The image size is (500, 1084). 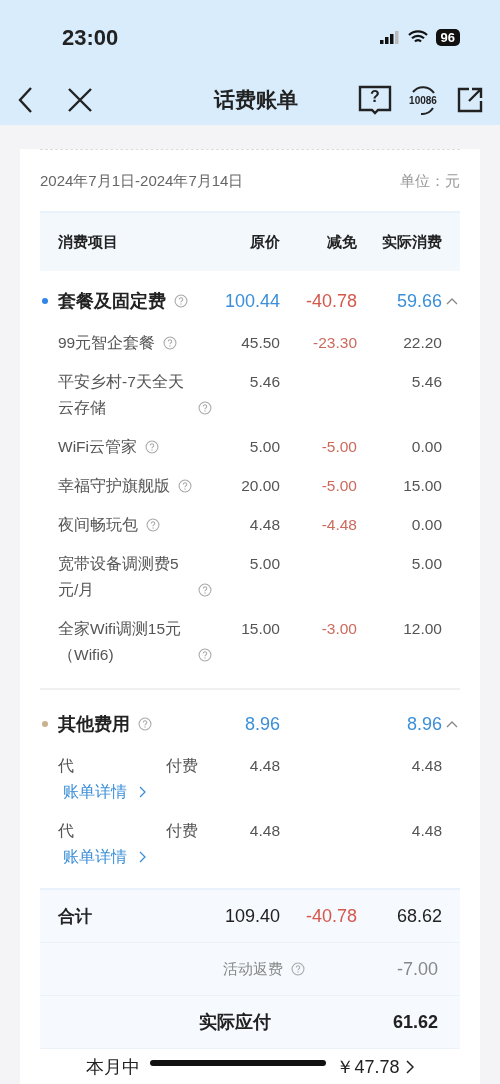 I want to click on payable-label: 实际应付, so click(x=235, y=1022).